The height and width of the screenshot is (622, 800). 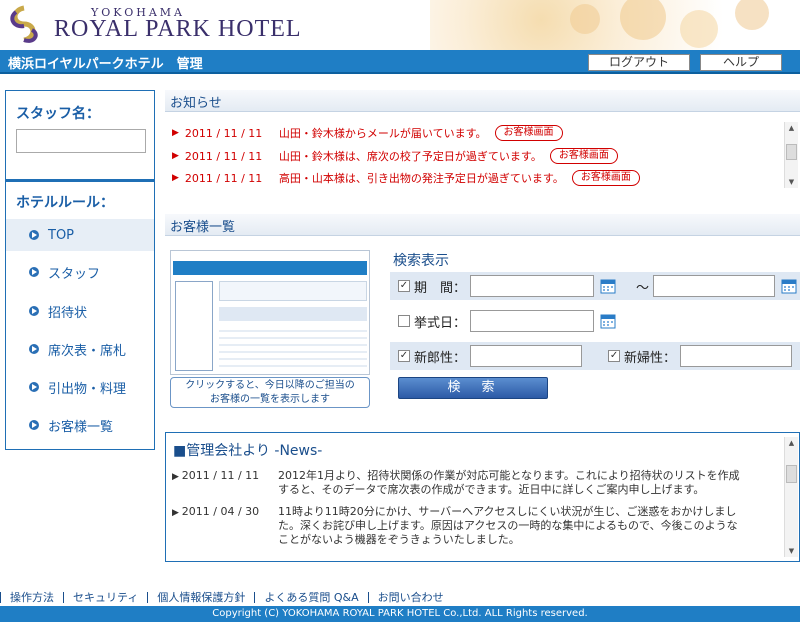 I want to click on search-button: 検 索, so click(x=473, y=388).